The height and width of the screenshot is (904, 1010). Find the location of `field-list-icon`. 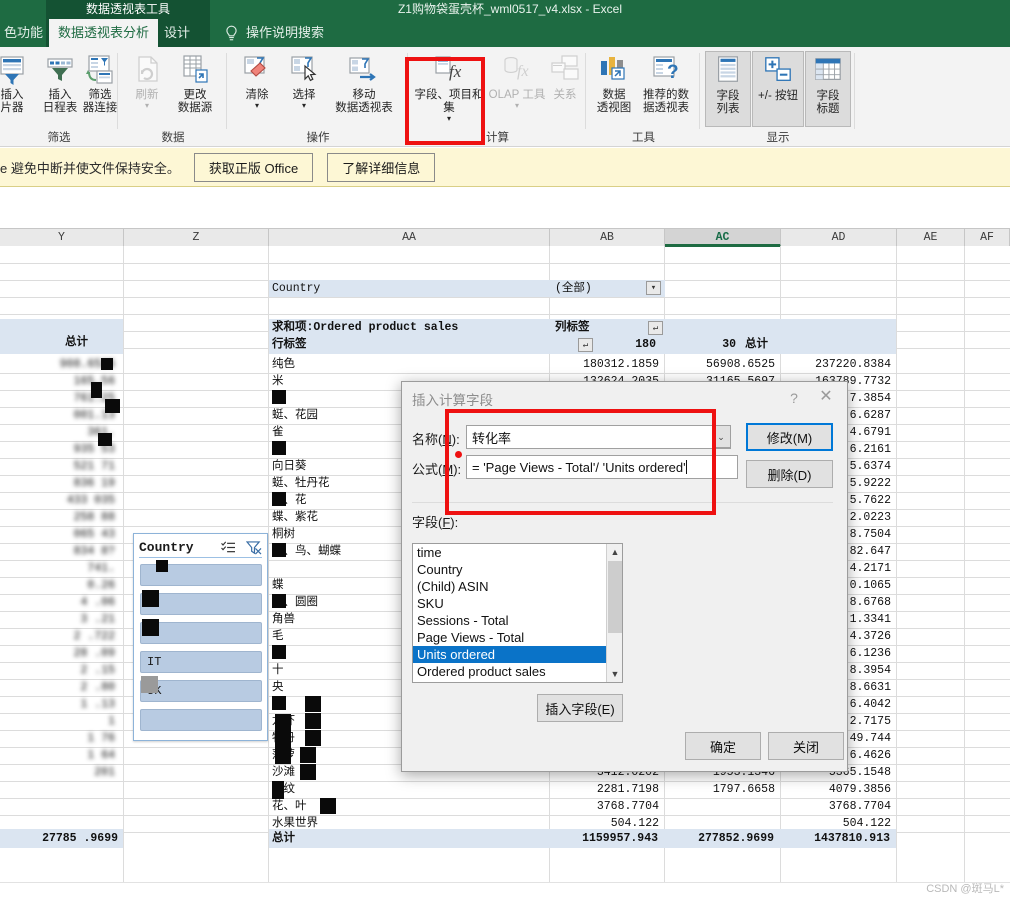

field-list-icon is located at coordinates (728, 71).